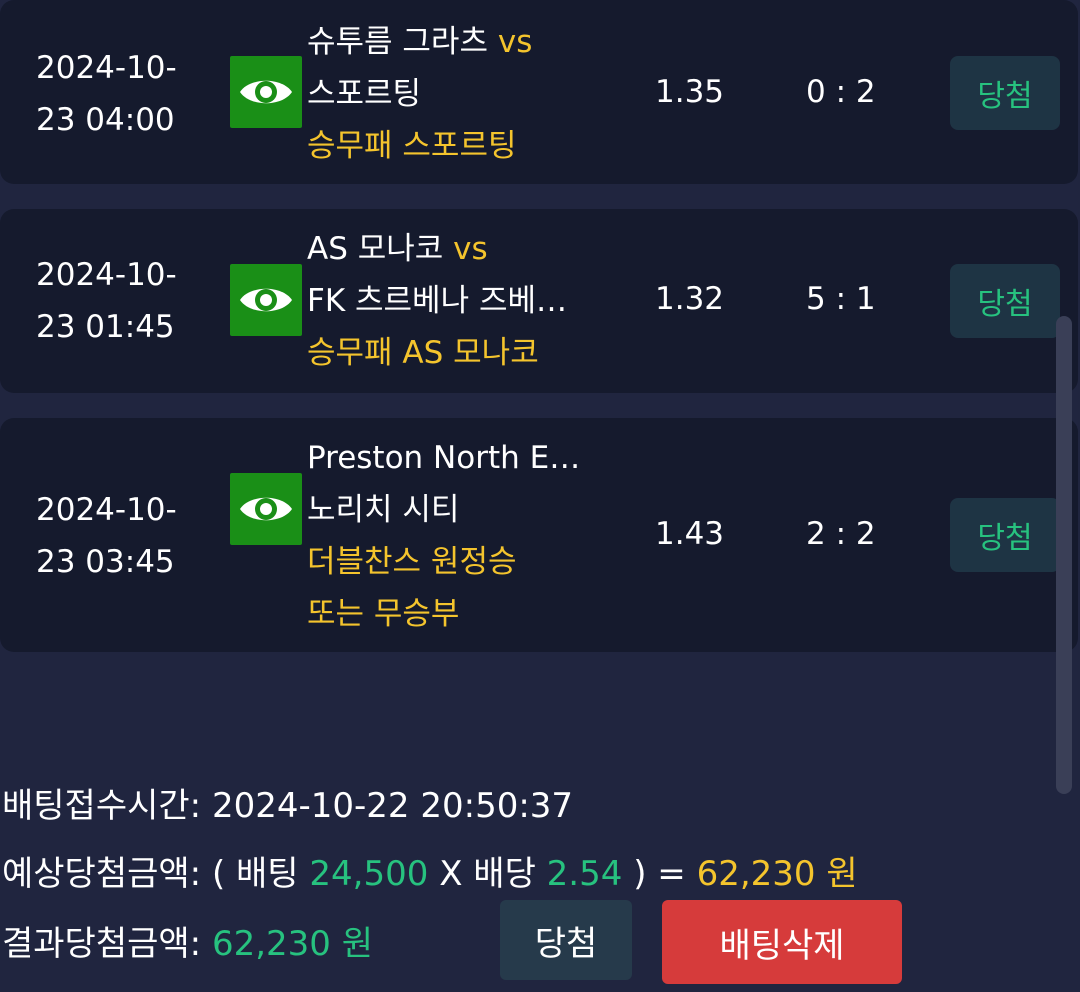  Describe the element at coordinates (782, 942) in the screenshot. I see `delete-bet-button: 배팅삭제` at that location.